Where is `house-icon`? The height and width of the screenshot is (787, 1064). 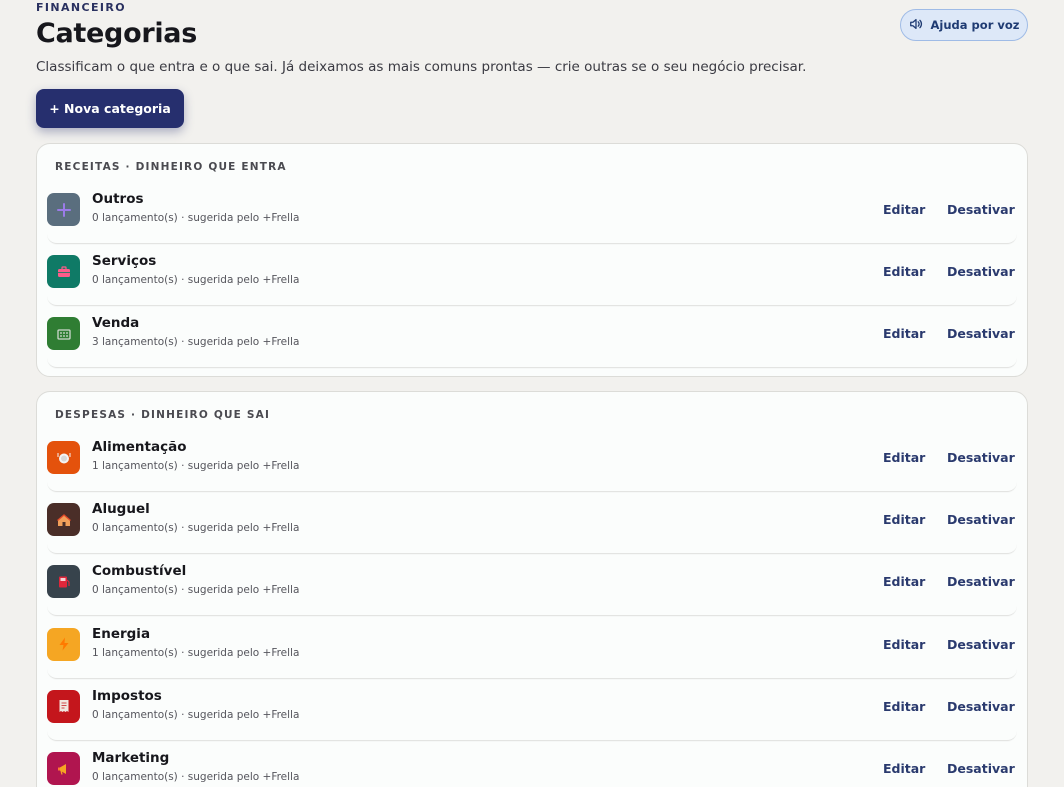 house-icon is located at coordinates (63, 520).